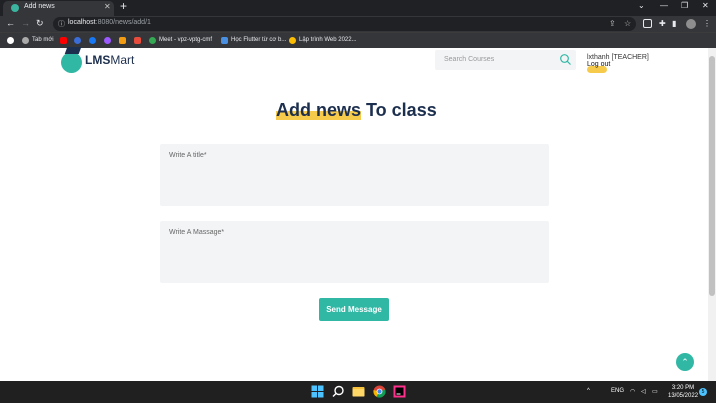 Image resolution: width=716 pixels, height=403 pixels. What do you see at coordinates (627, 23) in the screenshot?
I see `bookmark-star-icon: ☆` at bounding box center [627, 23].